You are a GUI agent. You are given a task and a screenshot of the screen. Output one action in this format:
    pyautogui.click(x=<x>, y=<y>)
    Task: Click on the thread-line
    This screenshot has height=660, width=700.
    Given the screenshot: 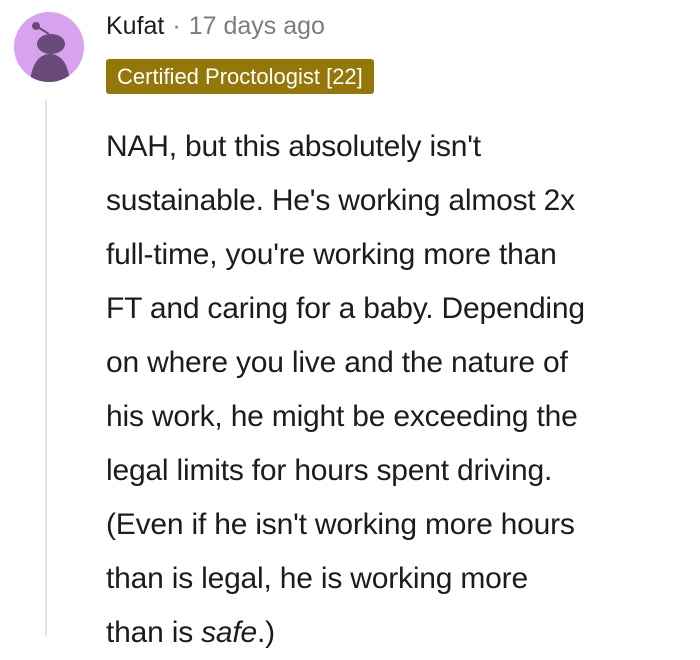 What is the action you would take?
    pyautogui.click(x=46, y=368)
    